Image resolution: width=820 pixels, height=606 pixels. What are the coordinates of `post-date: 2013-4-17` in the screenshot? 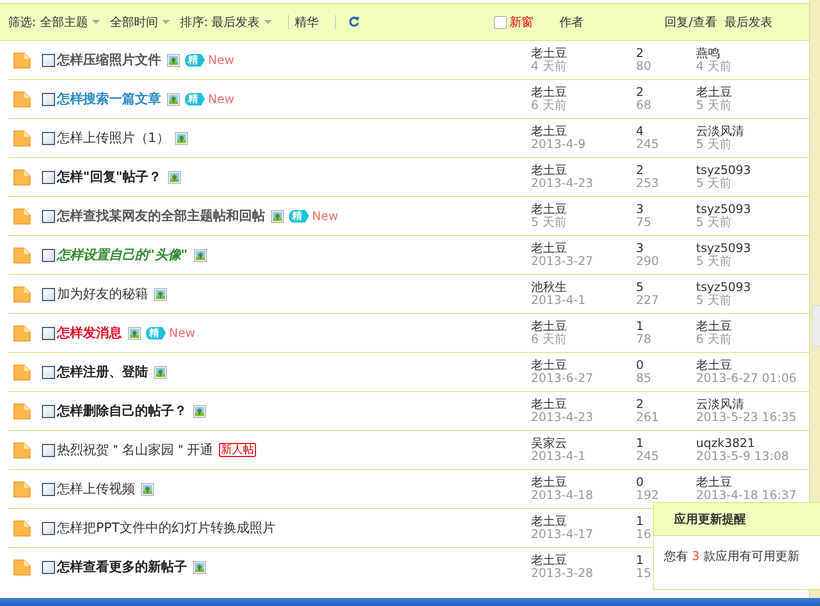 It's located at (562, 534).